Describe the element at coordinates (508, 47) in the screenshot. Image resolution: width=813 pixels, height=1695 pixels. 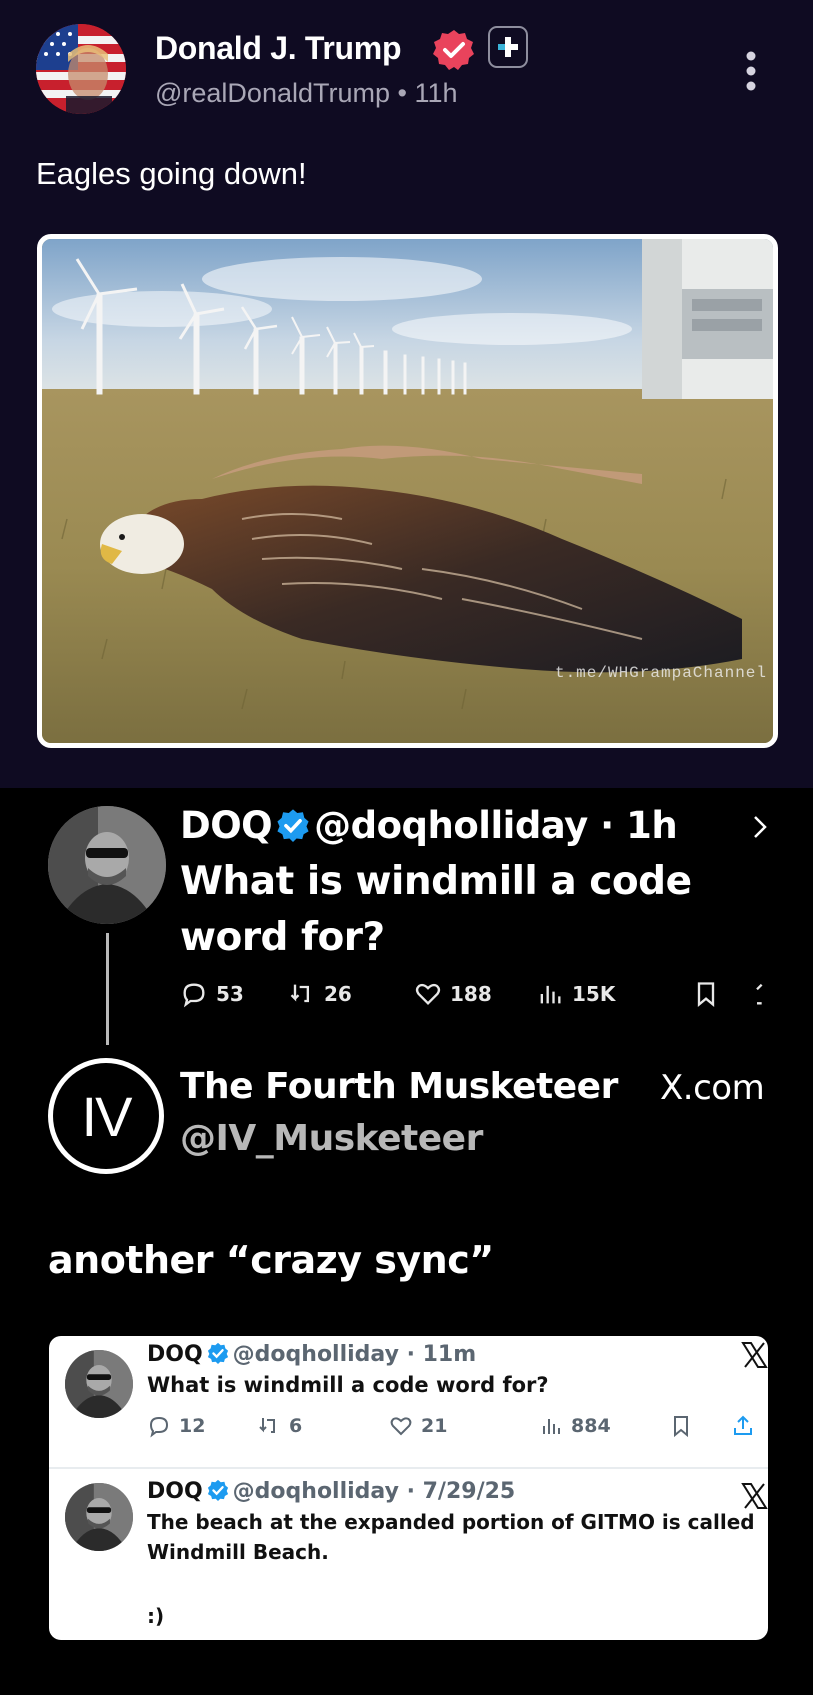
I see `plus-badge-icon` at that location.